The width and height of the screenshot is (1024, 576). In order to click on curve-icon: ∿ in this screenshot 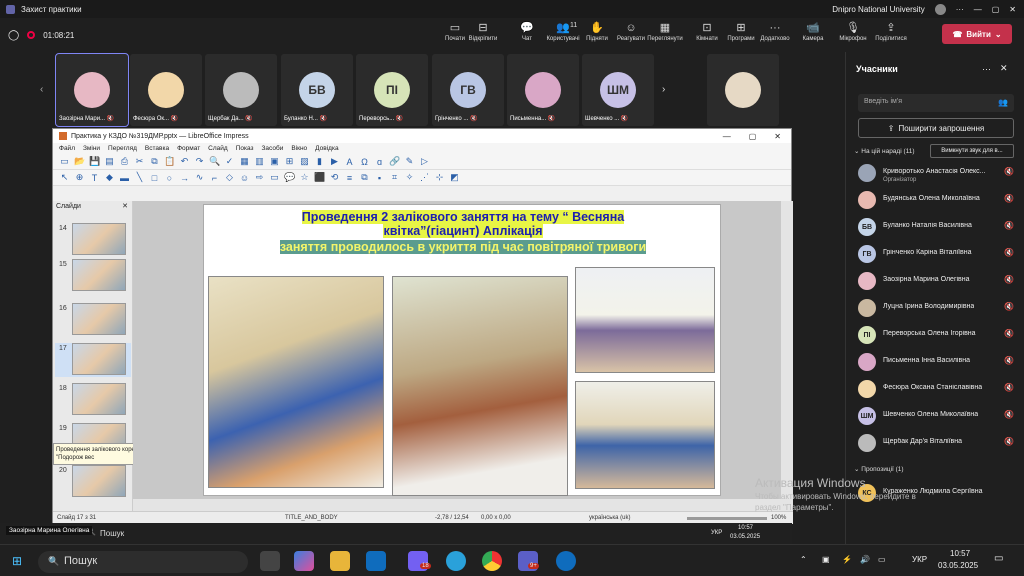, I will do `click(199, 177)`.